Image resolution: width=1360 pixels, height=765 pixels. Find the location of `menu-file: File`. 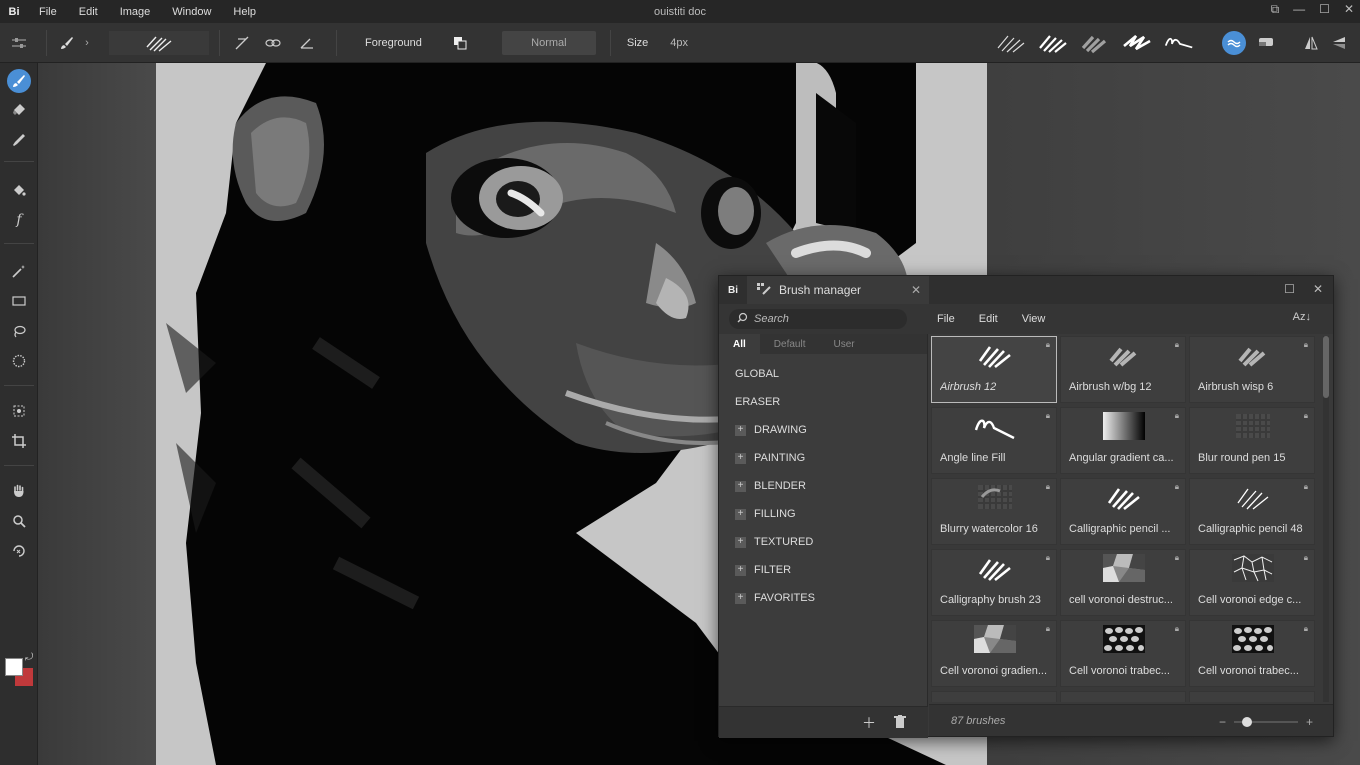

menu-file: File is located at coordinates (48, 12).